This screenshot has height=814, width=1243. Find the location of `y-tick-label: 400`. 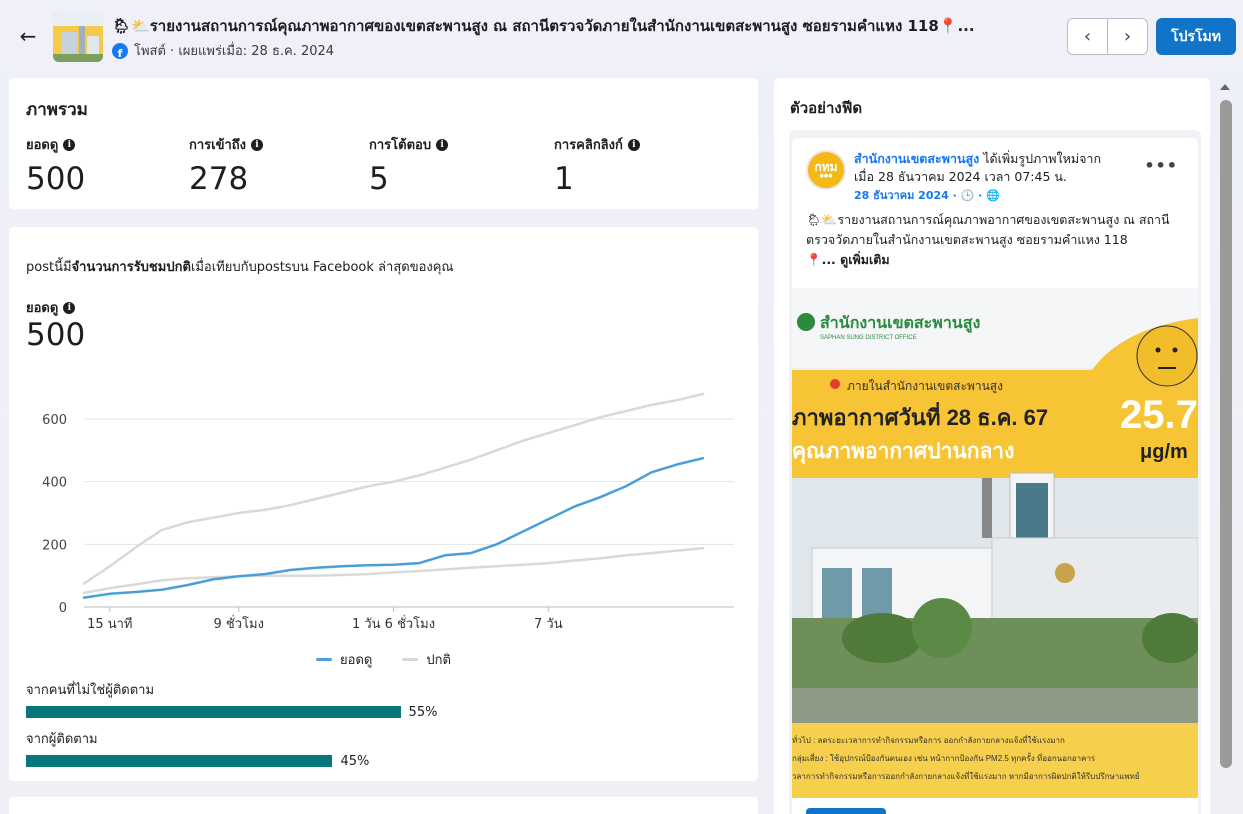

y-tick-label: 400 is located at coordinates (54, 483).